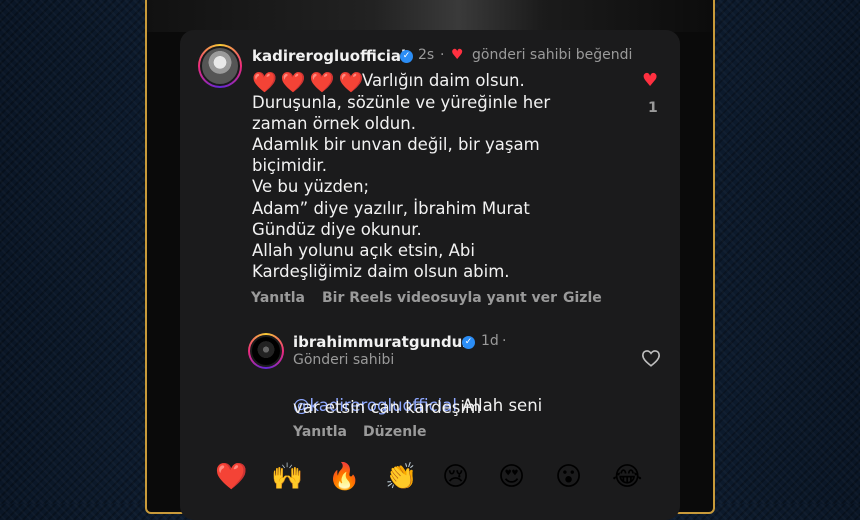 The image size is (860, 520). I want to click on owner-liked-heart-icon: ♥, so click(457, 55).